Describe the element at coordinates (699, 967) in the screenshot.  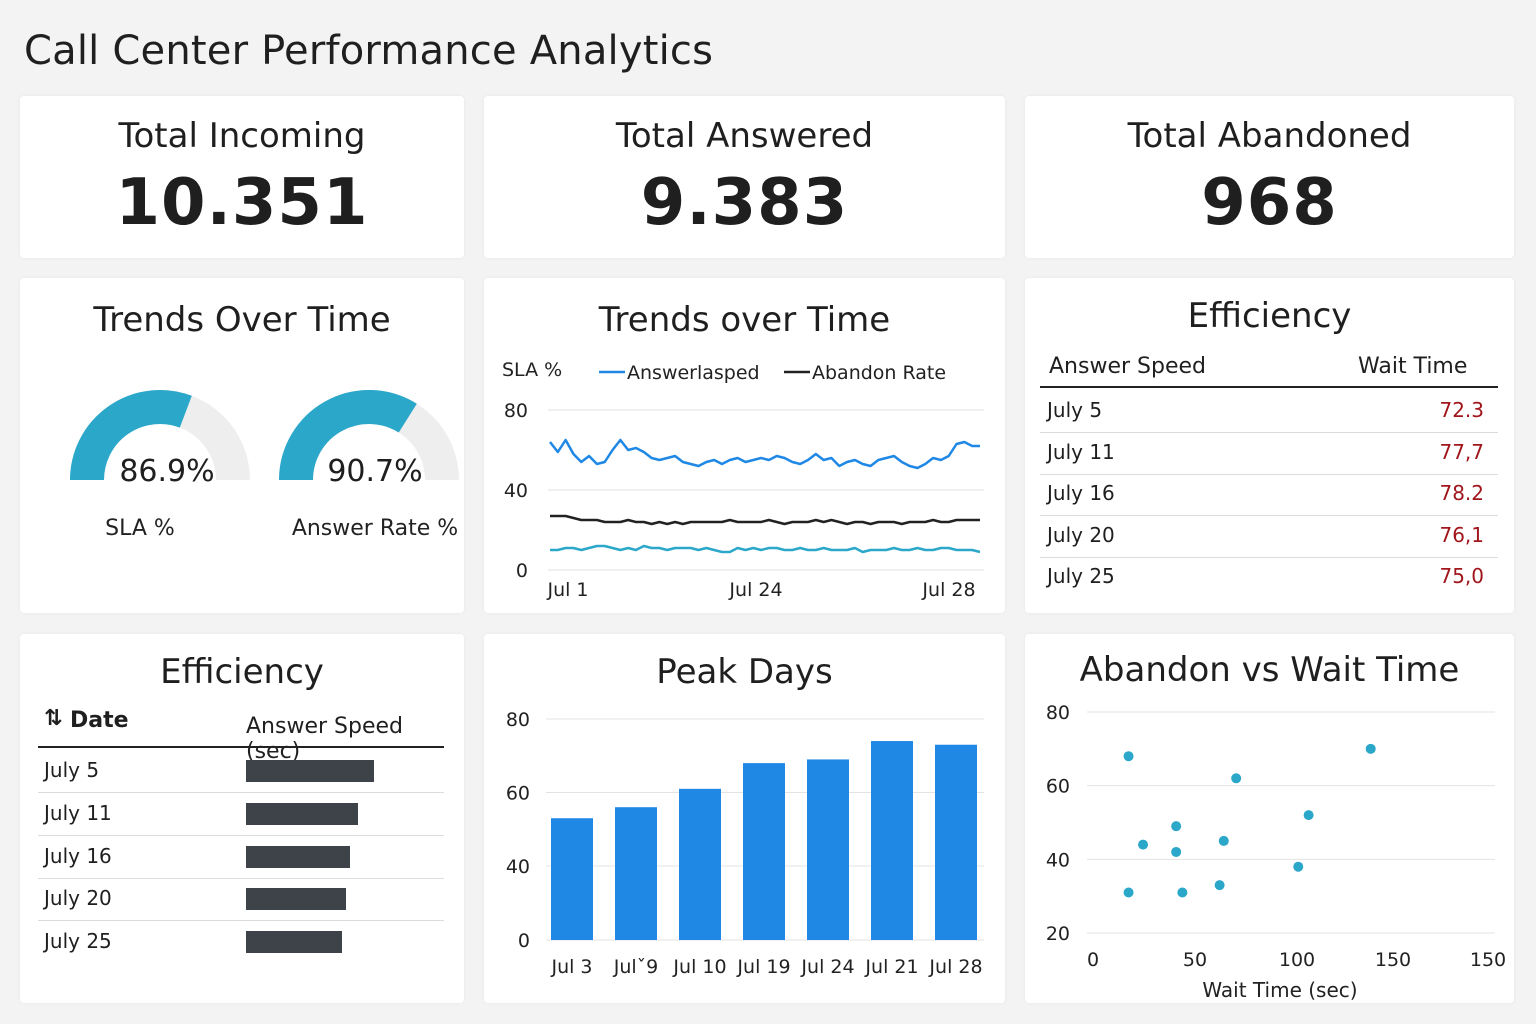
I see `x-tick-label: Jul 10` at that location.